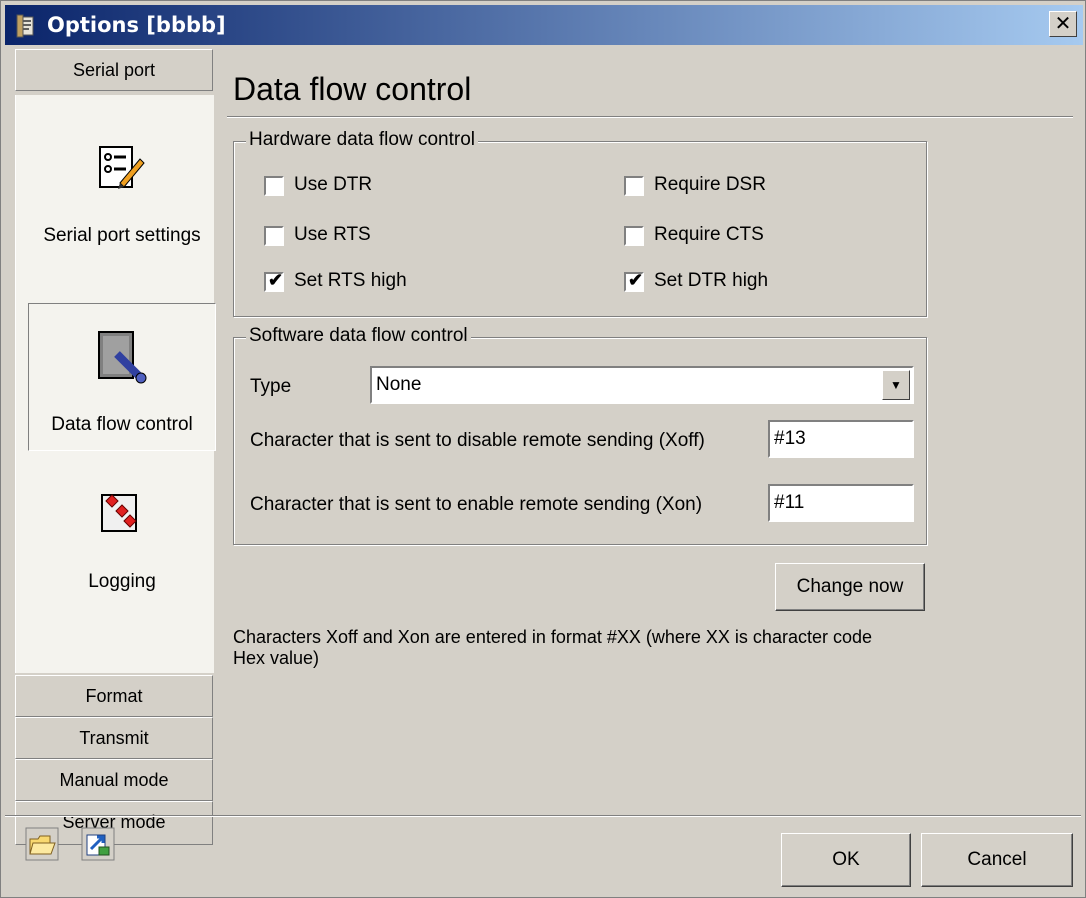 This screenshot has height=898, width=1086. I want to click on type-dropdown: None ▼, so click(642, 385).